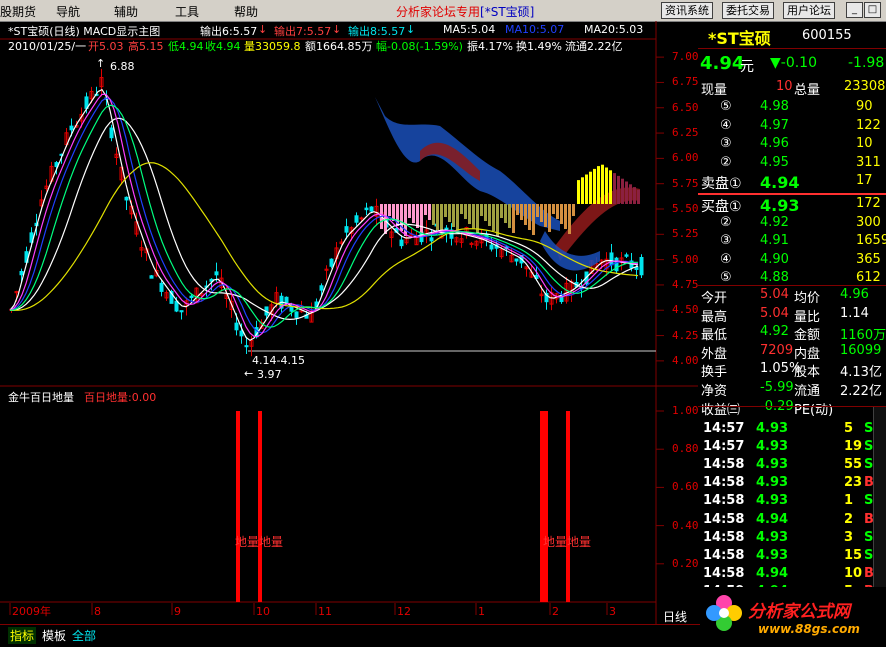 This screenshot has height=647, width=886. What do you see at coordinates (792, 502) in the screenshot?
I see `tick-row: 14:58 4.93 1 S` at bounding box center [792, 502].